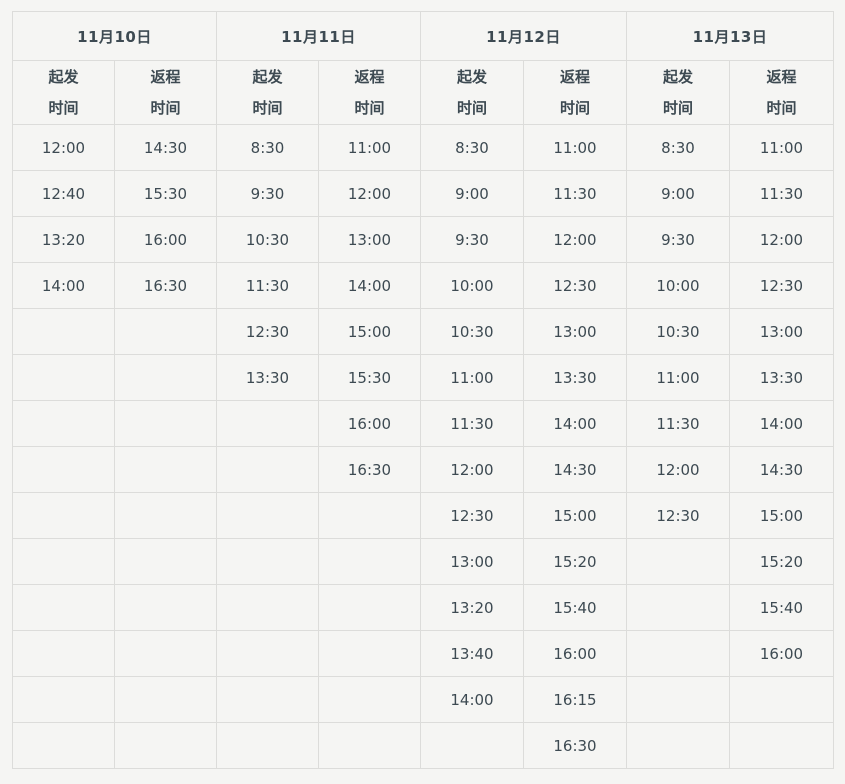 The width and height of the screenshot is (845, 784). Describe the element at coordinates (575, 469) in the screenshot. I see `return-time-cell: 14:30` at that location.